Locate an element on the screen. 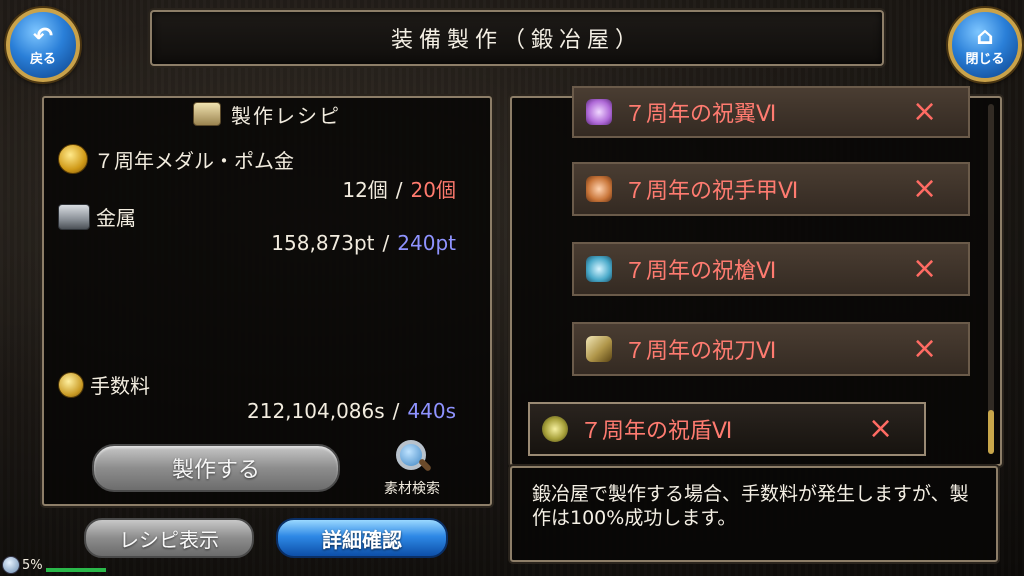 This screenshot has width=1024, height=576. shield-icon is located at coordinates (555, 429).